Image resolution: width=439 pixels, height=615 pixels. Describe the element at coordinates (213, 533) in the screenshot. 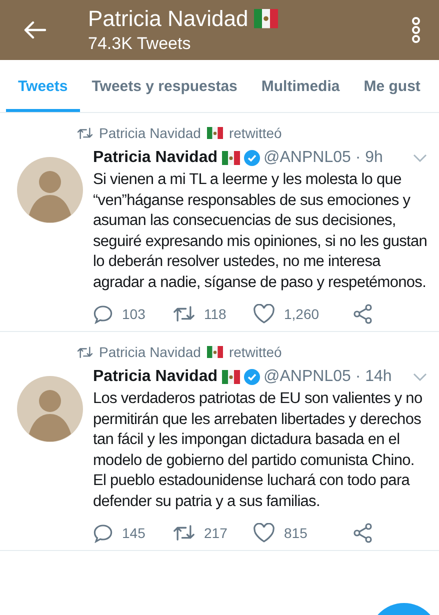

I see `retweet-button: 217` at that location.